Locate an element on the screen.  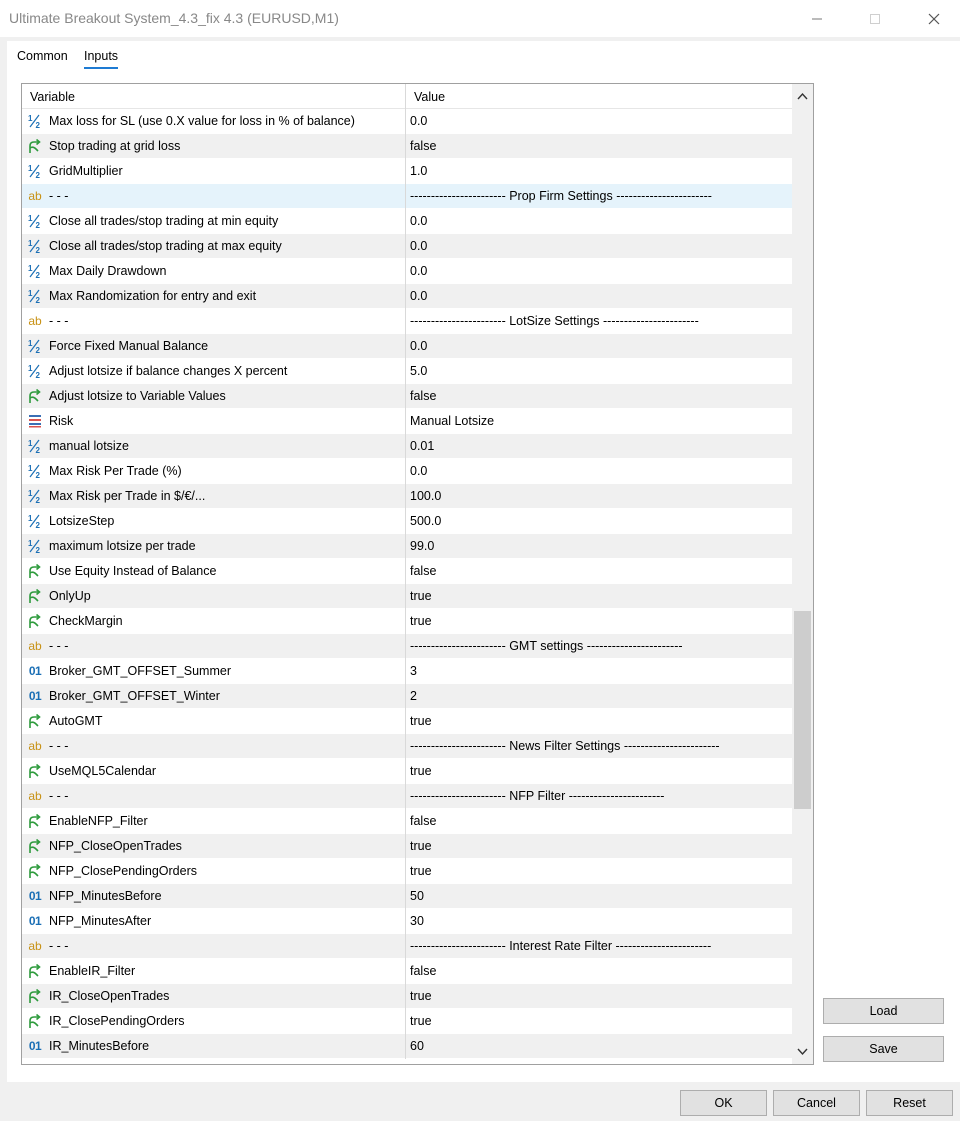
table-row: 1 2 manual lotsize 0.01 is located at coordinates (407, 446).